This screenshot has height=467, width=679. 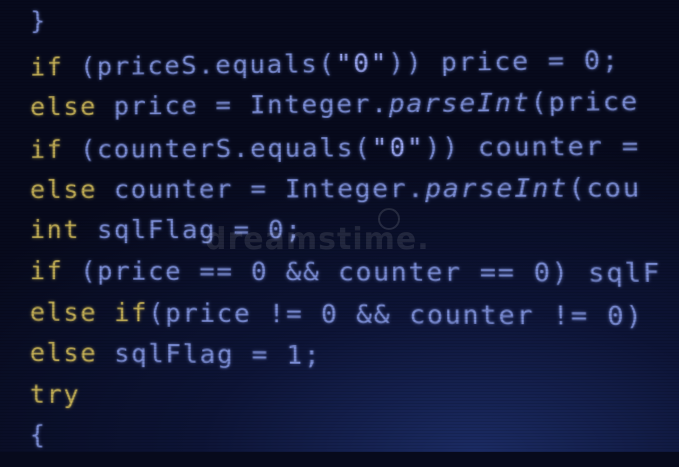 I want to click on code-token: (counterS.equals(, so click(x=217, y=148).